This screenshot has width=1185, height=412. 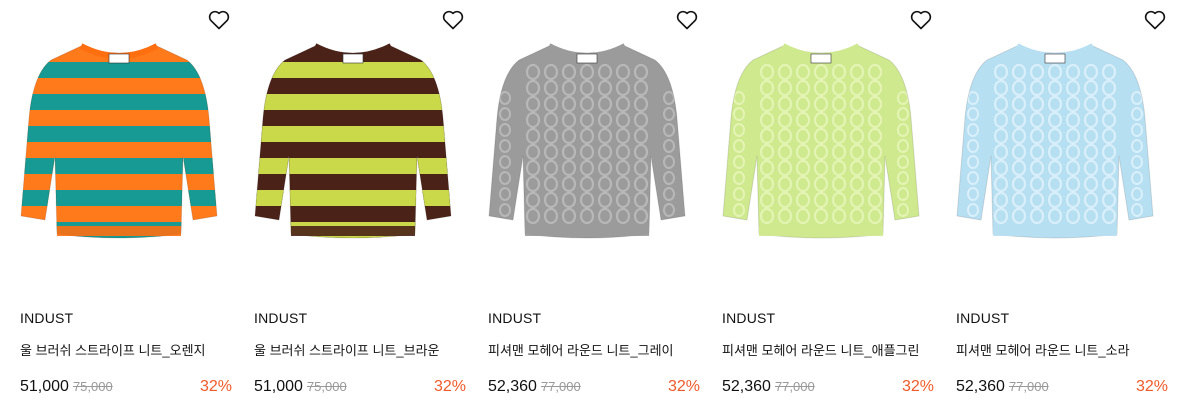 I want to click on product-name: 울 브러쉬 스트라이프 니트_브라운, so click(x=347, y=349).